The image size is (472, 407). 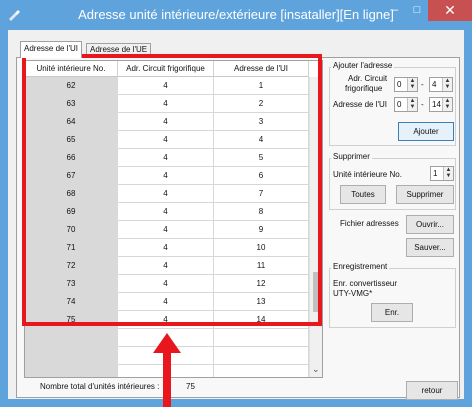 What do you see at coordinates (365, 283) in the screenshot?
I see `converter-label-line1: Enr. convertisseur` at bounding box center [365, 283].